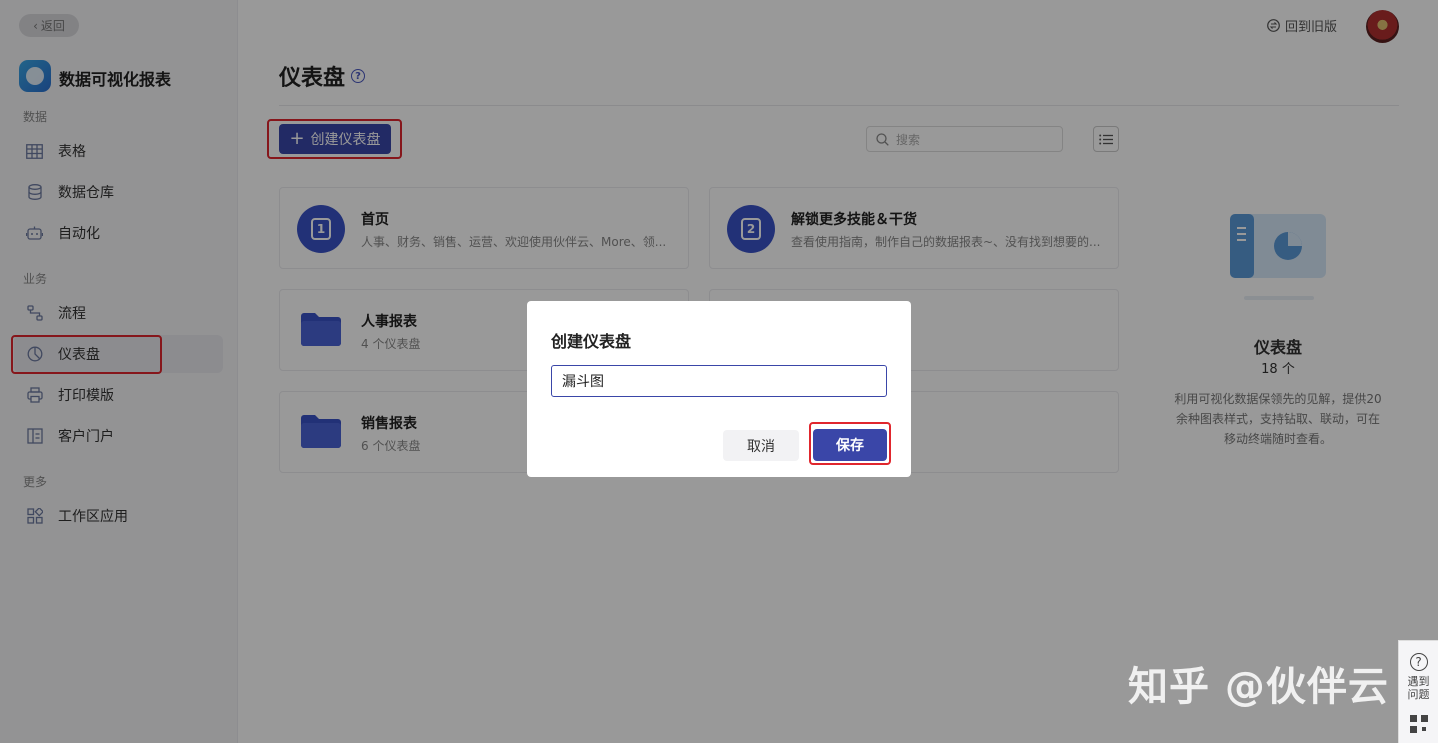 The width and height of the screenshot is (1438, 743). I want to click on create-dashboard-dialog: 创建仪表盘 取消 保存, so click(719, 389).